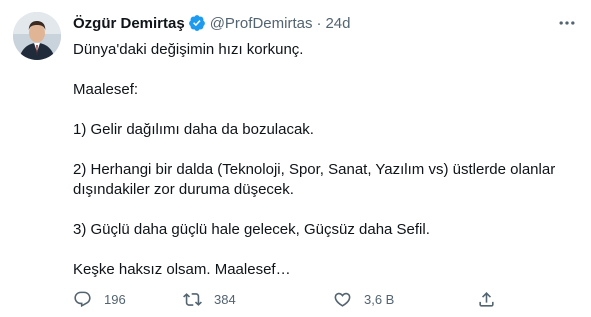 The width and height of the screenshot is (591, 317). I want to click on retweet-icon, so click(192, 299).